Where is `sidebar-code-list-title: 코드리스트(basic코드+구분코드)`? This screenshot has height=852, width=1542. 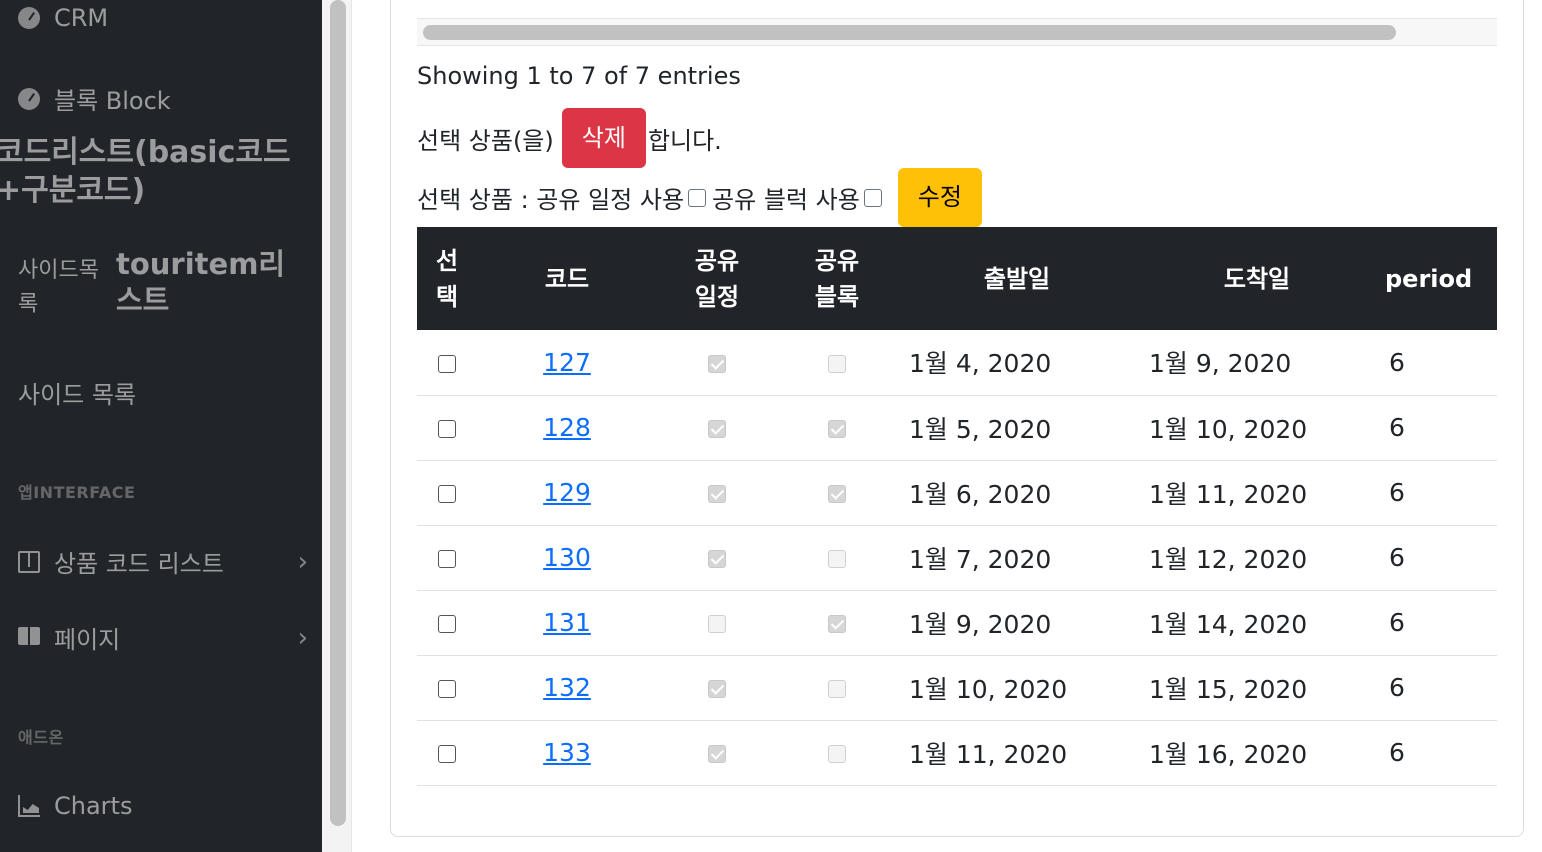 sidebar-code-list-title: 코드리스트(basic코드+구분코드) is located at coordinates (161, 172).